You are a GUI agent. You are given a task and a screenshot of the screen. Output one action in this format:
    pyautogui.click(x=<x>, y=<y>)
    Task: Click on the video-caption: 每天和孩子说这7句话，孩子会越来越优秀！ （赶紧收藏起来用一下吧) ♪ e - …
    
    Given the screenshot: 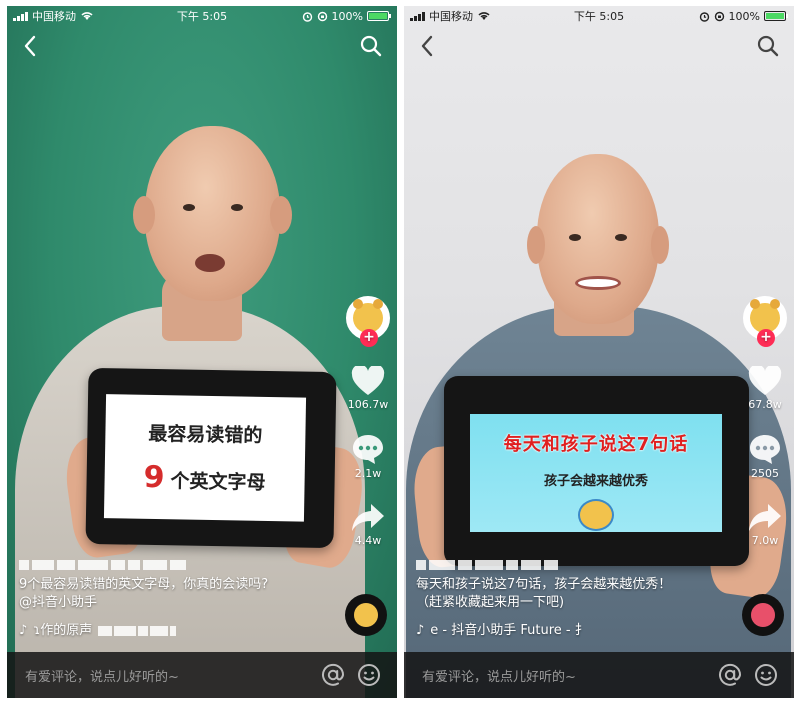 What is the action you would take?
    pyautogui.click(x=571, y=599)
    